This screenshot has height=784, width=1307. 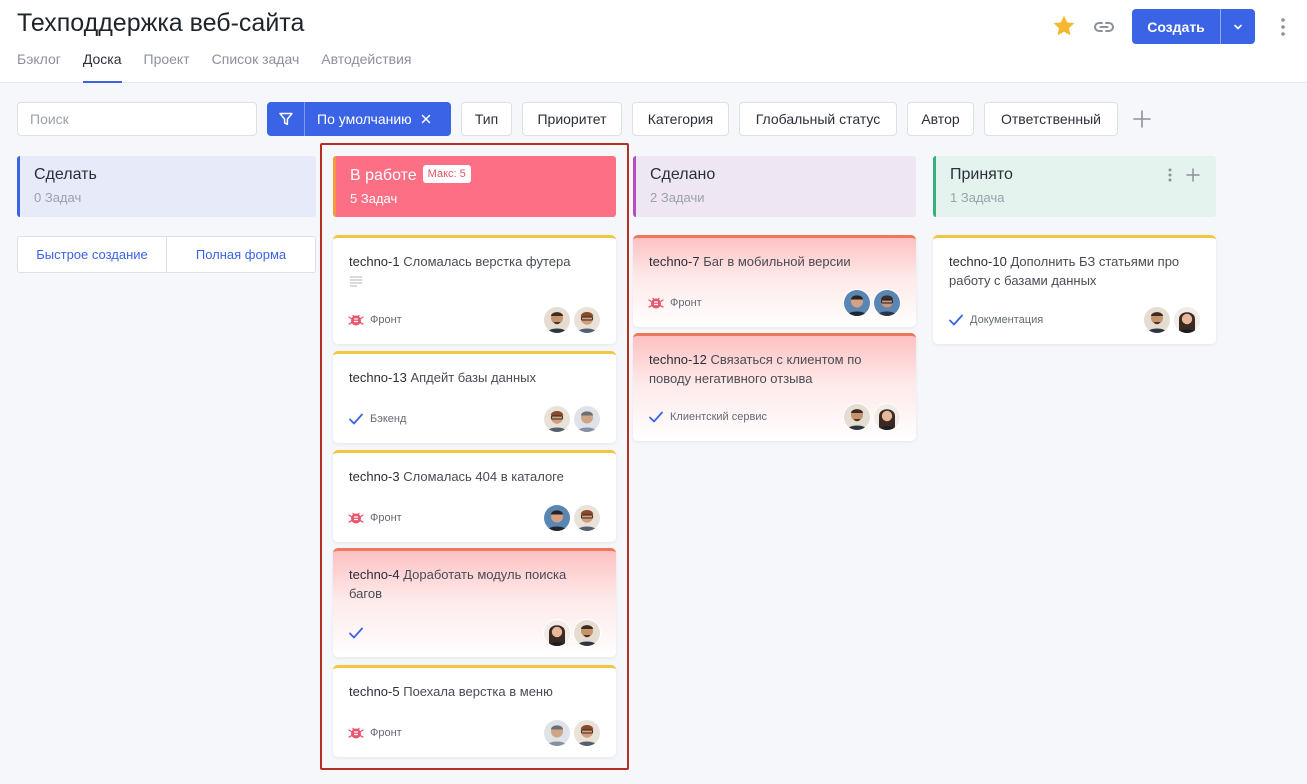 What do you see at coordinates (374, 261) in the screenshot?
I see `task-key: techno-1` at bounding box center [374, 261].